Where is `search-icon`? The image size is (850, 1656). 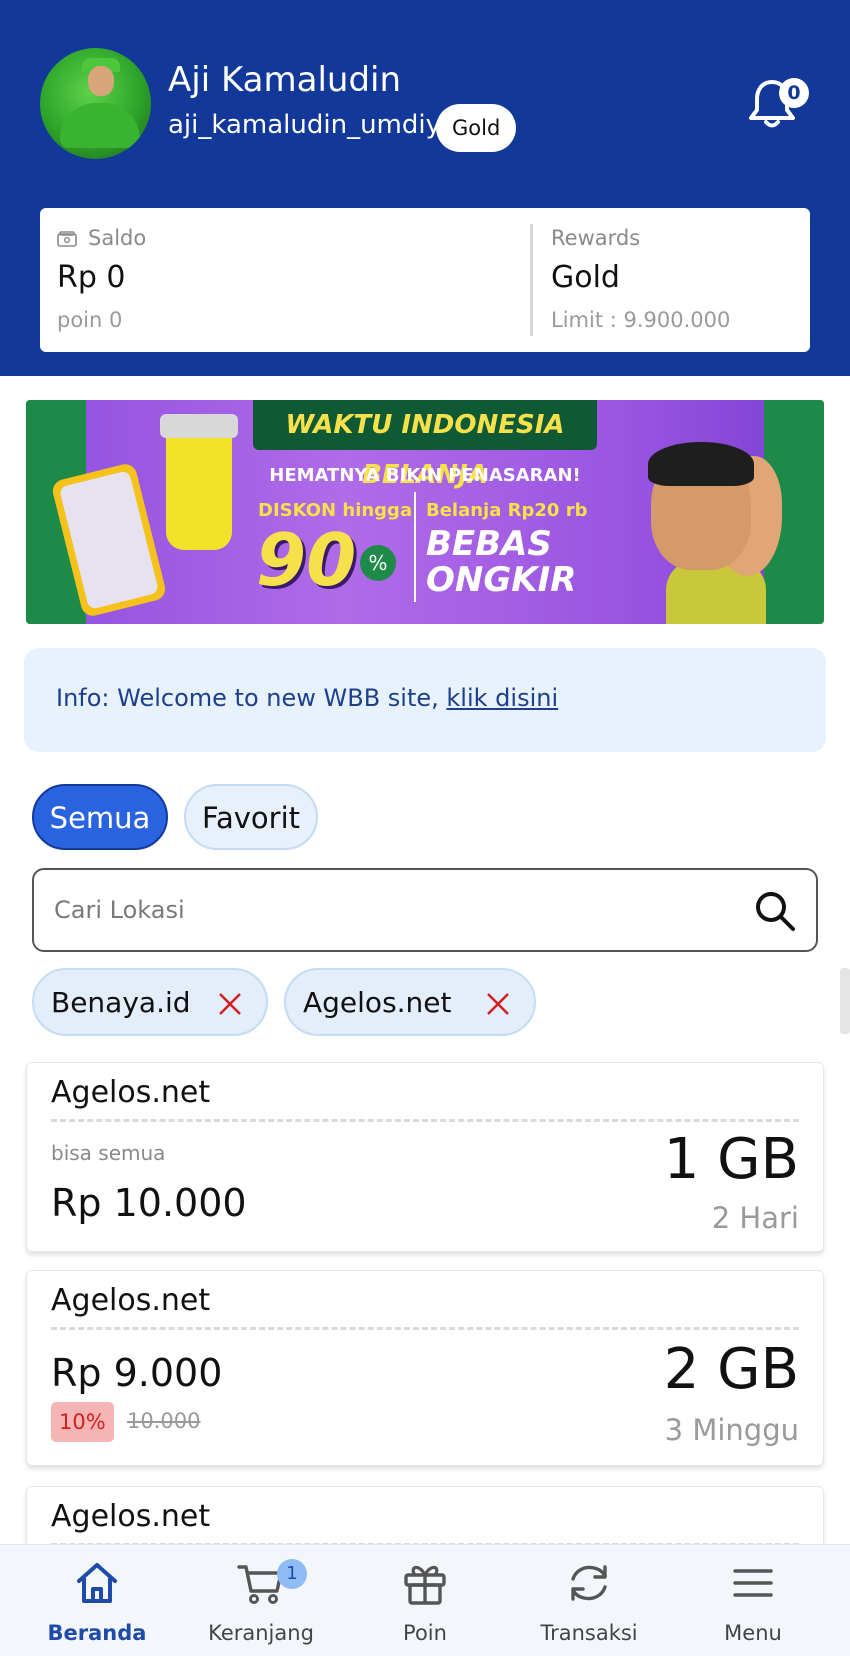
search-icon is located at coordinates (775, 911).